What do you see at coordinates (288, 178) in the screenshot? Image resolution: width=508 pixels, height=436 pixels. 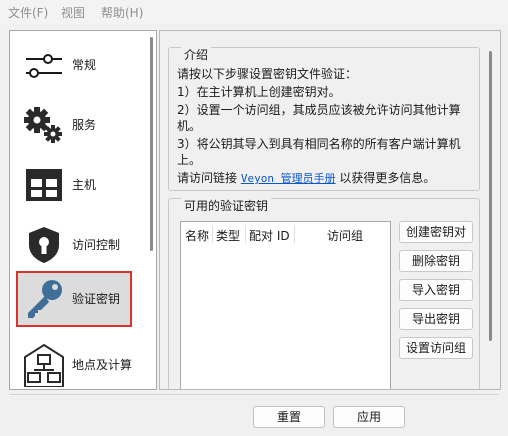 I see `admin-manual-link: Veyon 管理员手册` at bounding box center [288, 178].